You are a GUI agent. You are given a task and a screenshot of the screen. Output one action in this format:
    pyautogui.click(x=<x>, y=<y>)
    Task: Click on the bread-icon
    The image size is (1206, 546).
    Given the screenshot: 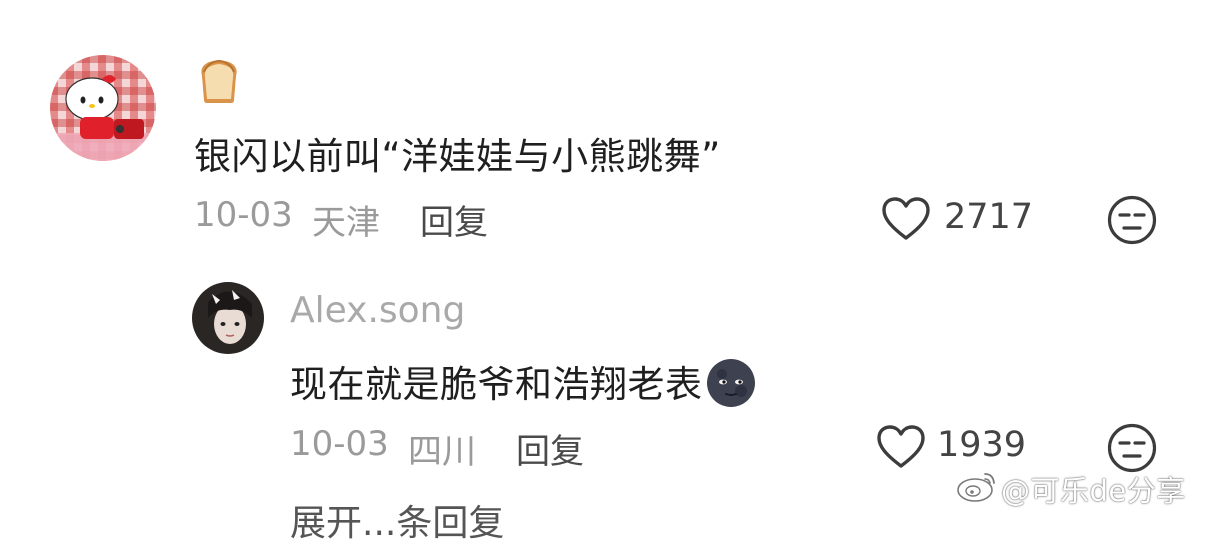 What is the action you would take?
    pyautogui.click(x=219, y=80)
    